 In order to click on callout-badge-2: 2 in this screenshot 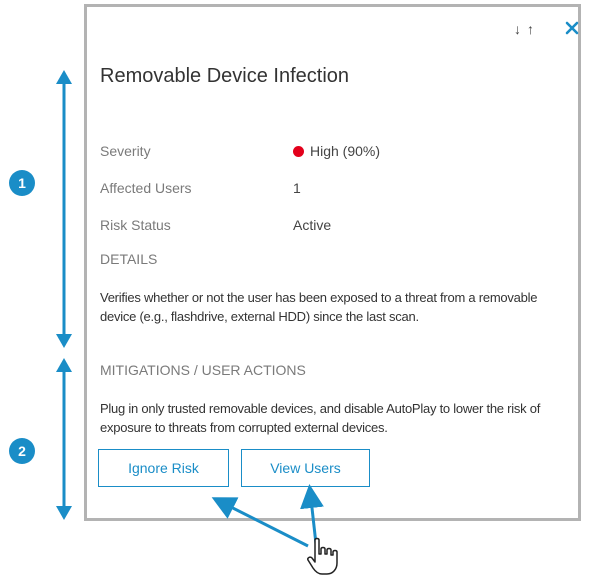, I will do `click(22, 451)`.